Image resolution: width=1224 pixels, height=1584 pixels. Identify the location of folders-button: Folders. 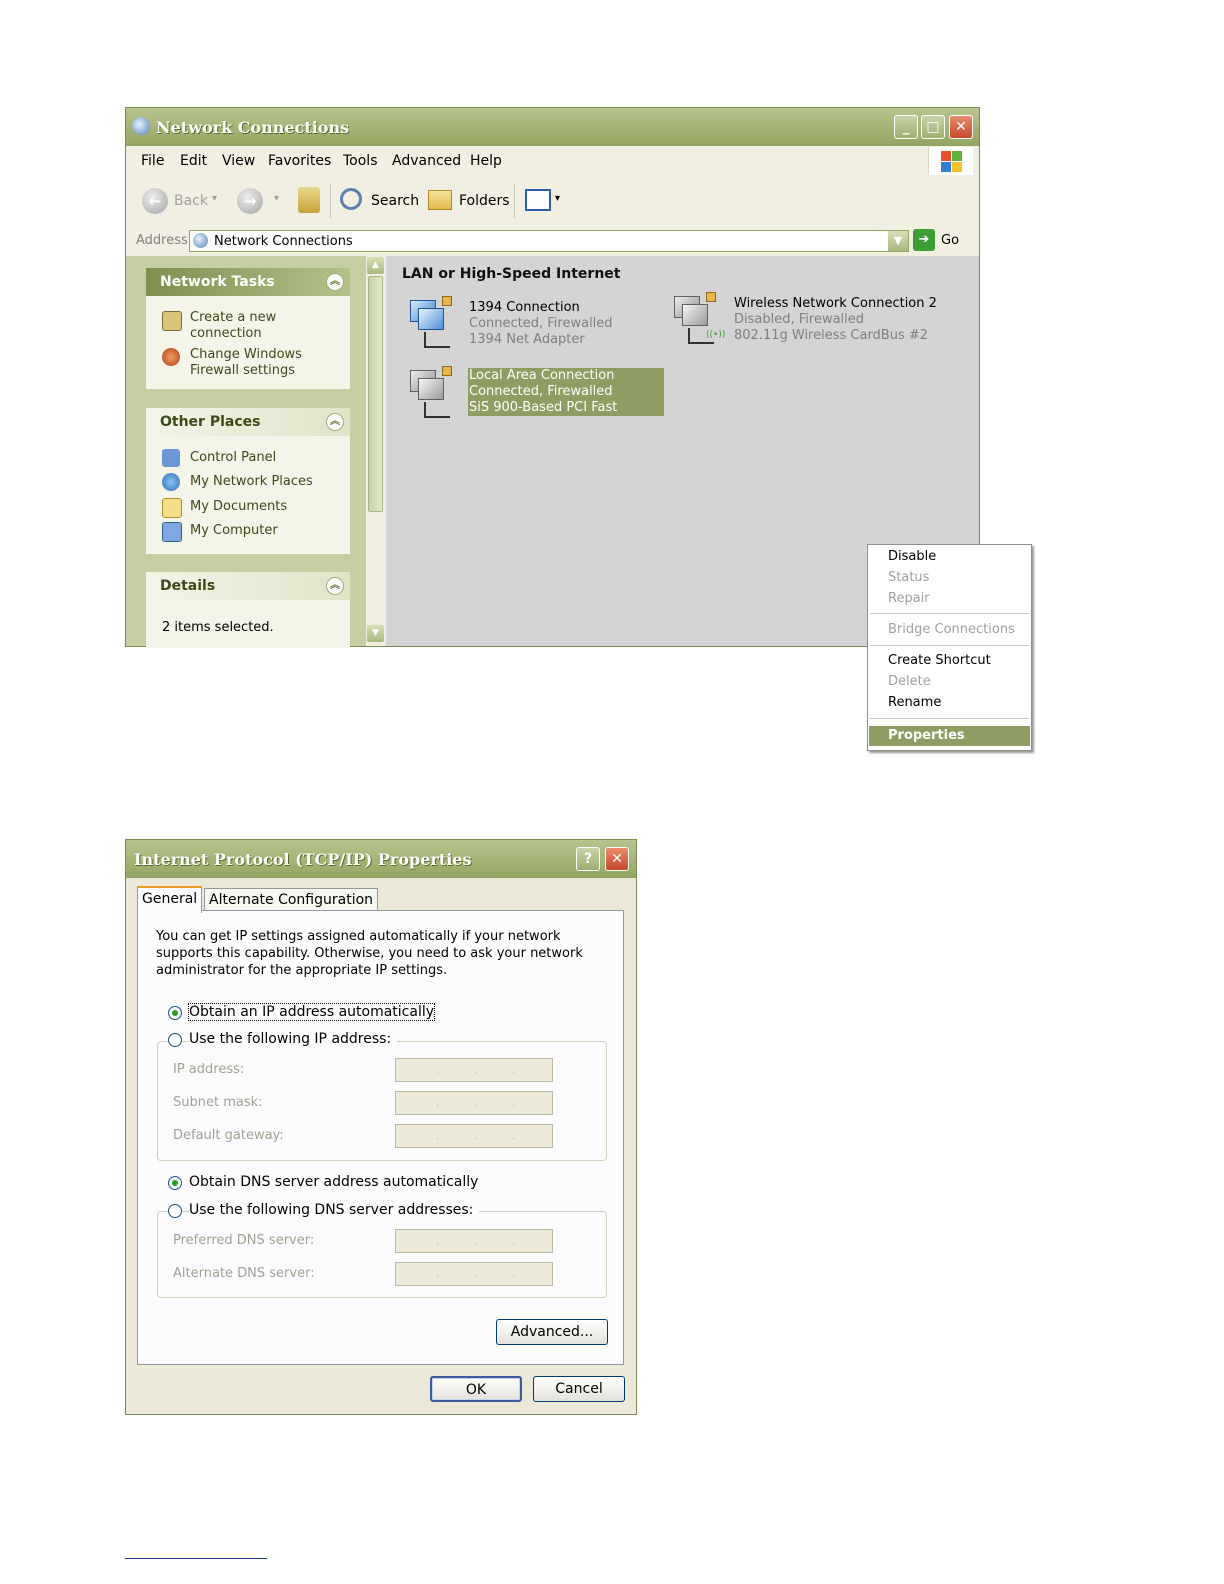
(484, 201).